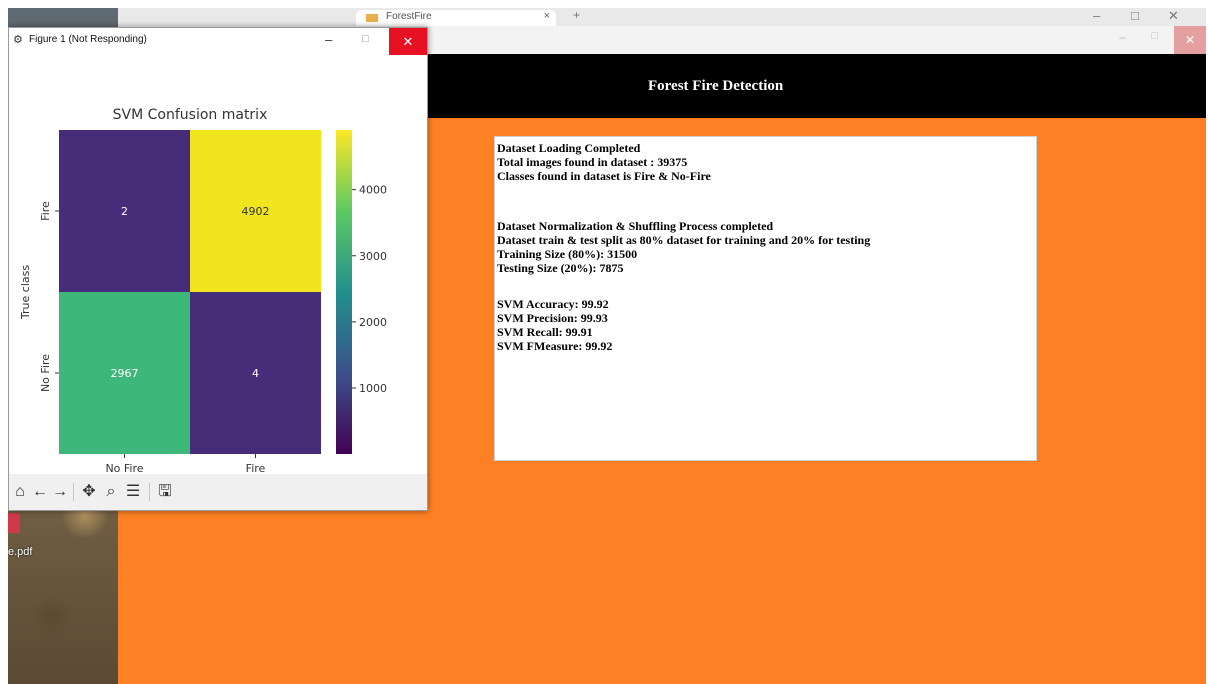 Image resolution: width=1208 pixels, height=684 pixels. Describe the element at coordinates (569, 148) in the screenshot. I see `output-line: Dataset Loading Completed` at that location.